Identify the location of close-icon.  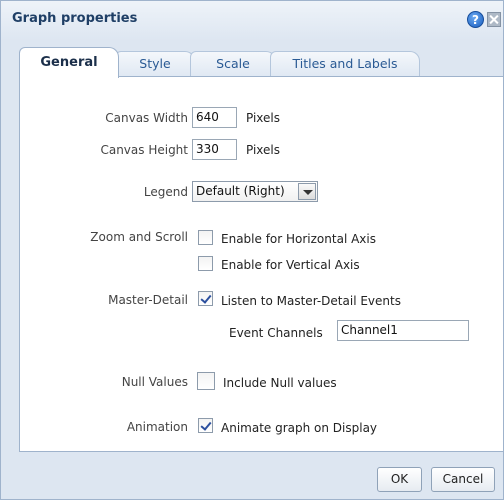
(494, 19).